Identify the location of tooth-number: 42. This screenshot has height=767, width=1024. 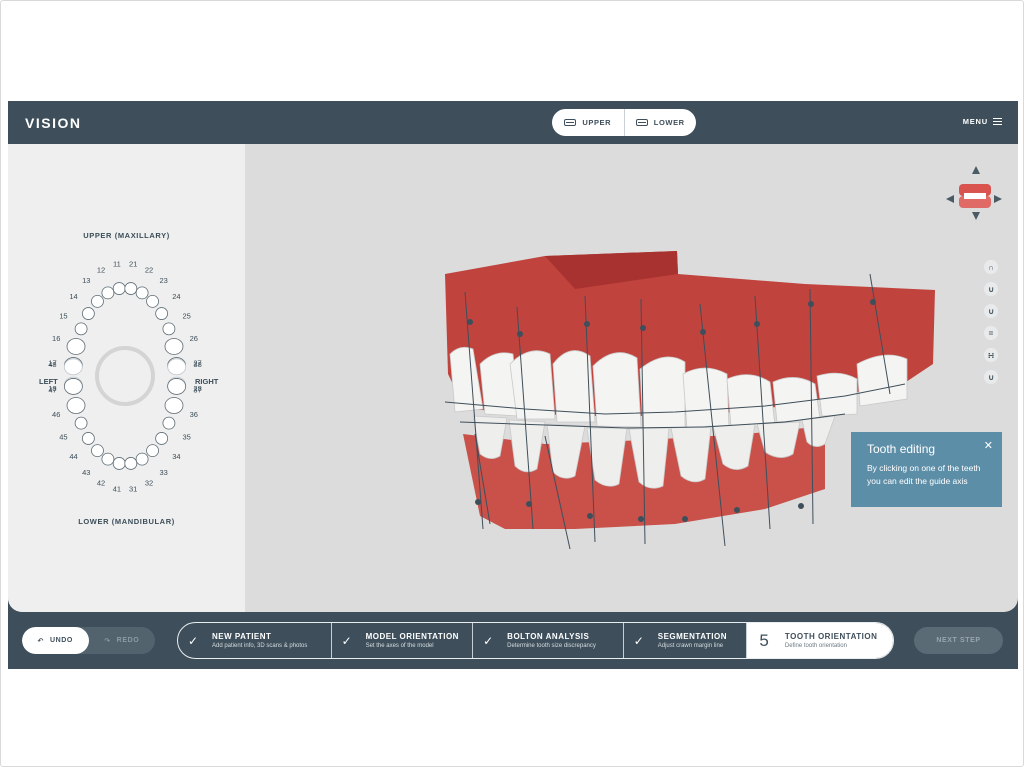
(101, 483).